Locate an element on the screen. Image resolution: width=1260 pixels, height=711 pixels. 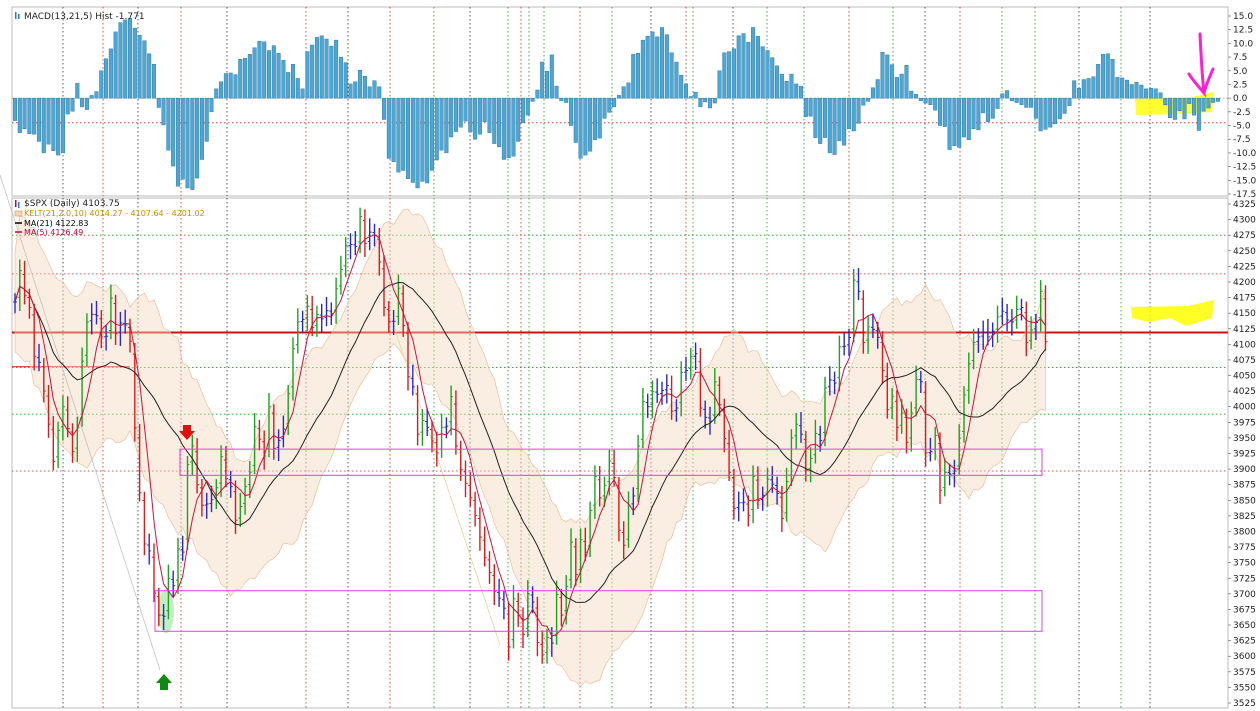
price-tick-label: 4050 is located at coordinates (1244, 377).